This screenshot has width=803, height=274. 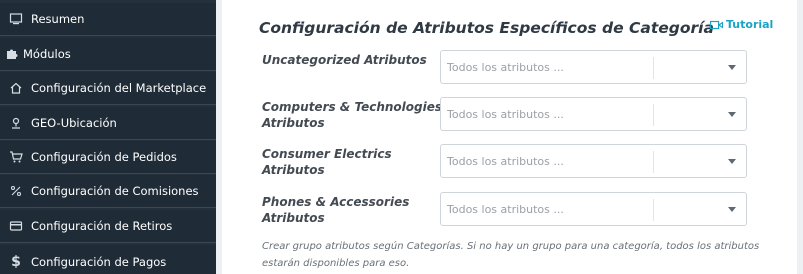 What do you see at coordinates (58, 19) in the screenshot?
I see `sidebar-item-label: Resumen` at bounding box center [58, 19].